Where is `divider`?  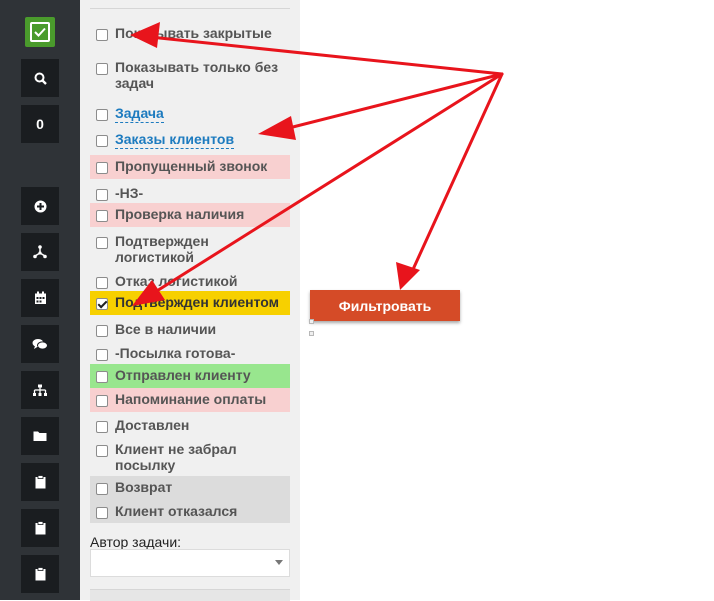 divider is located at coordinates (190, 8).